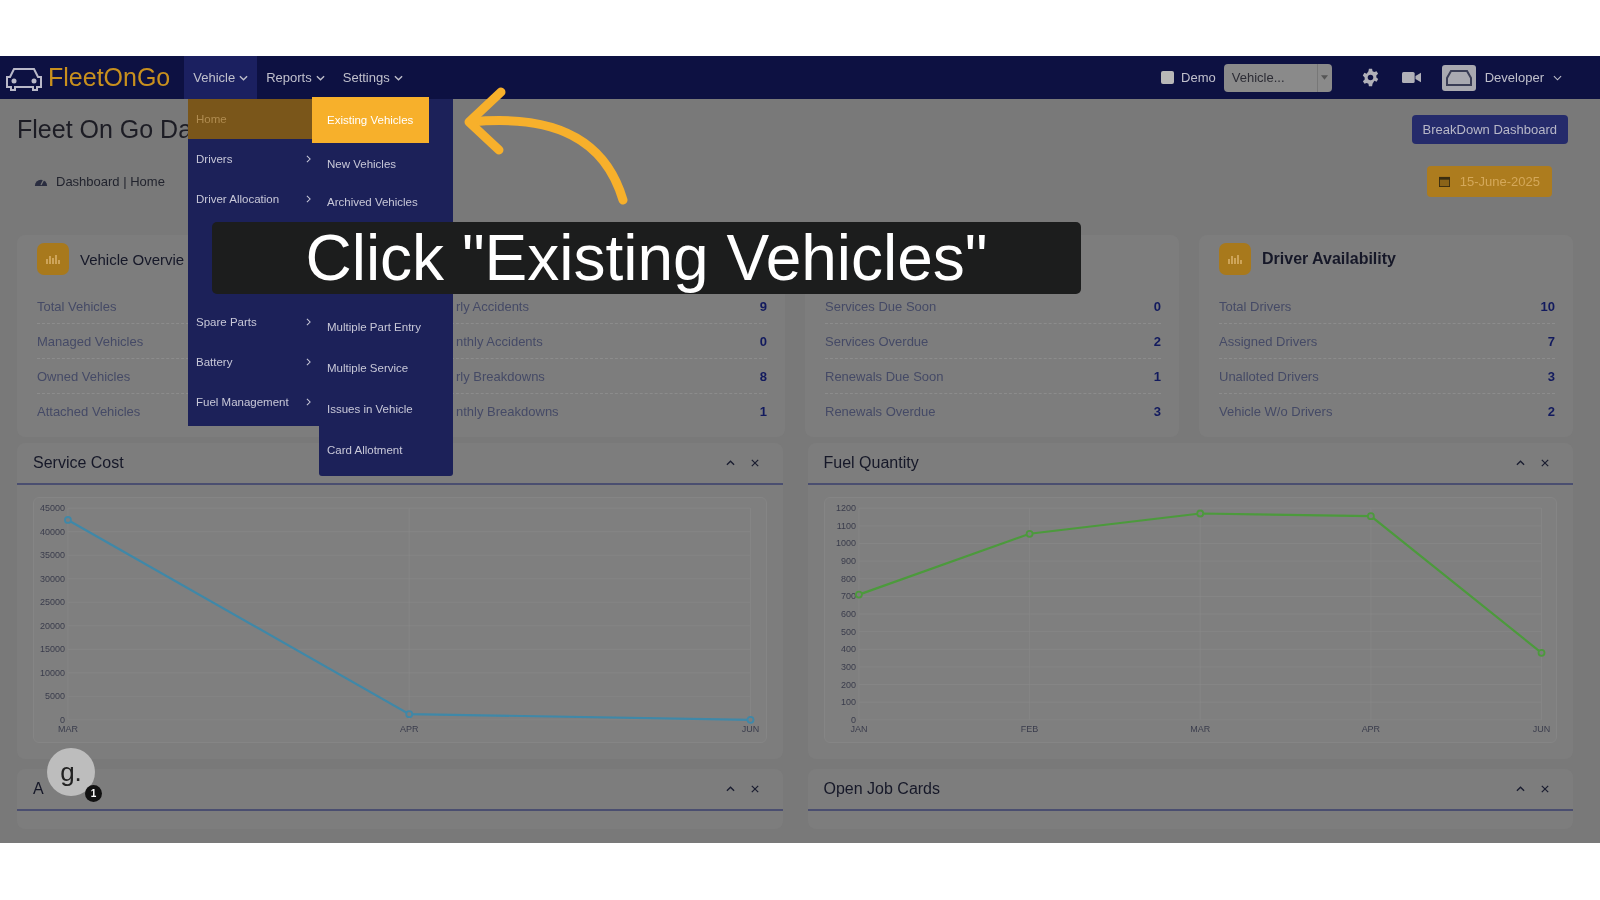 Image resolution: width=1600 pixels, height=900 pixels. Describe the element at coordinates (52, 602) in the screenshot. I see `y-tick-label: 25000` at that location.